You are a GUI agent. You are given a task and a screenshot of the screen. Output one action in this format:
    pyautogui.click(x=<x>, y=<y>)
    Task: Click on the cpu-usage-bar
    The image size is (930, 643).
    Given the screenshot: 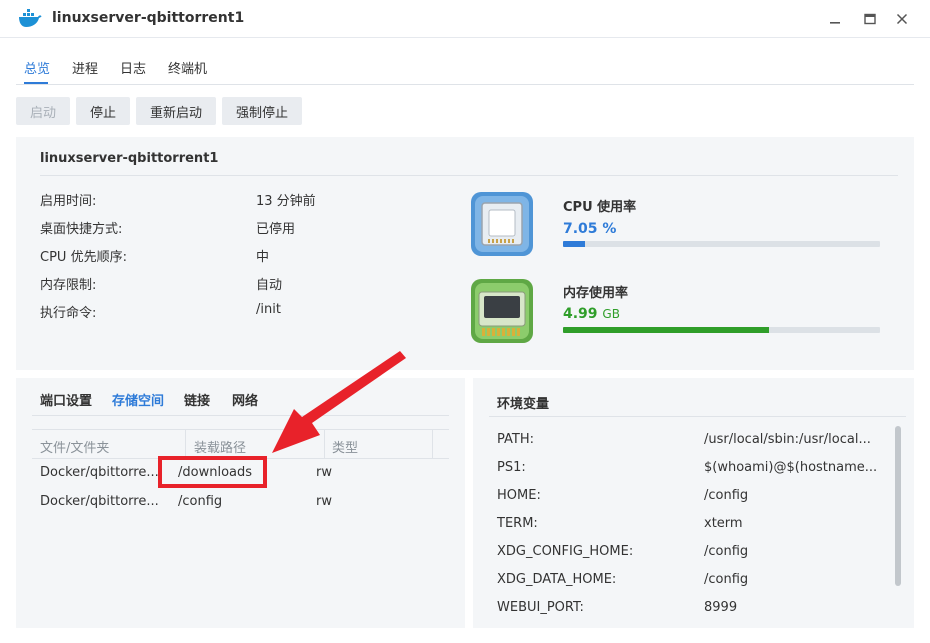 What is the action you would take?
    pyautogui.click(x=721, y=244)
    